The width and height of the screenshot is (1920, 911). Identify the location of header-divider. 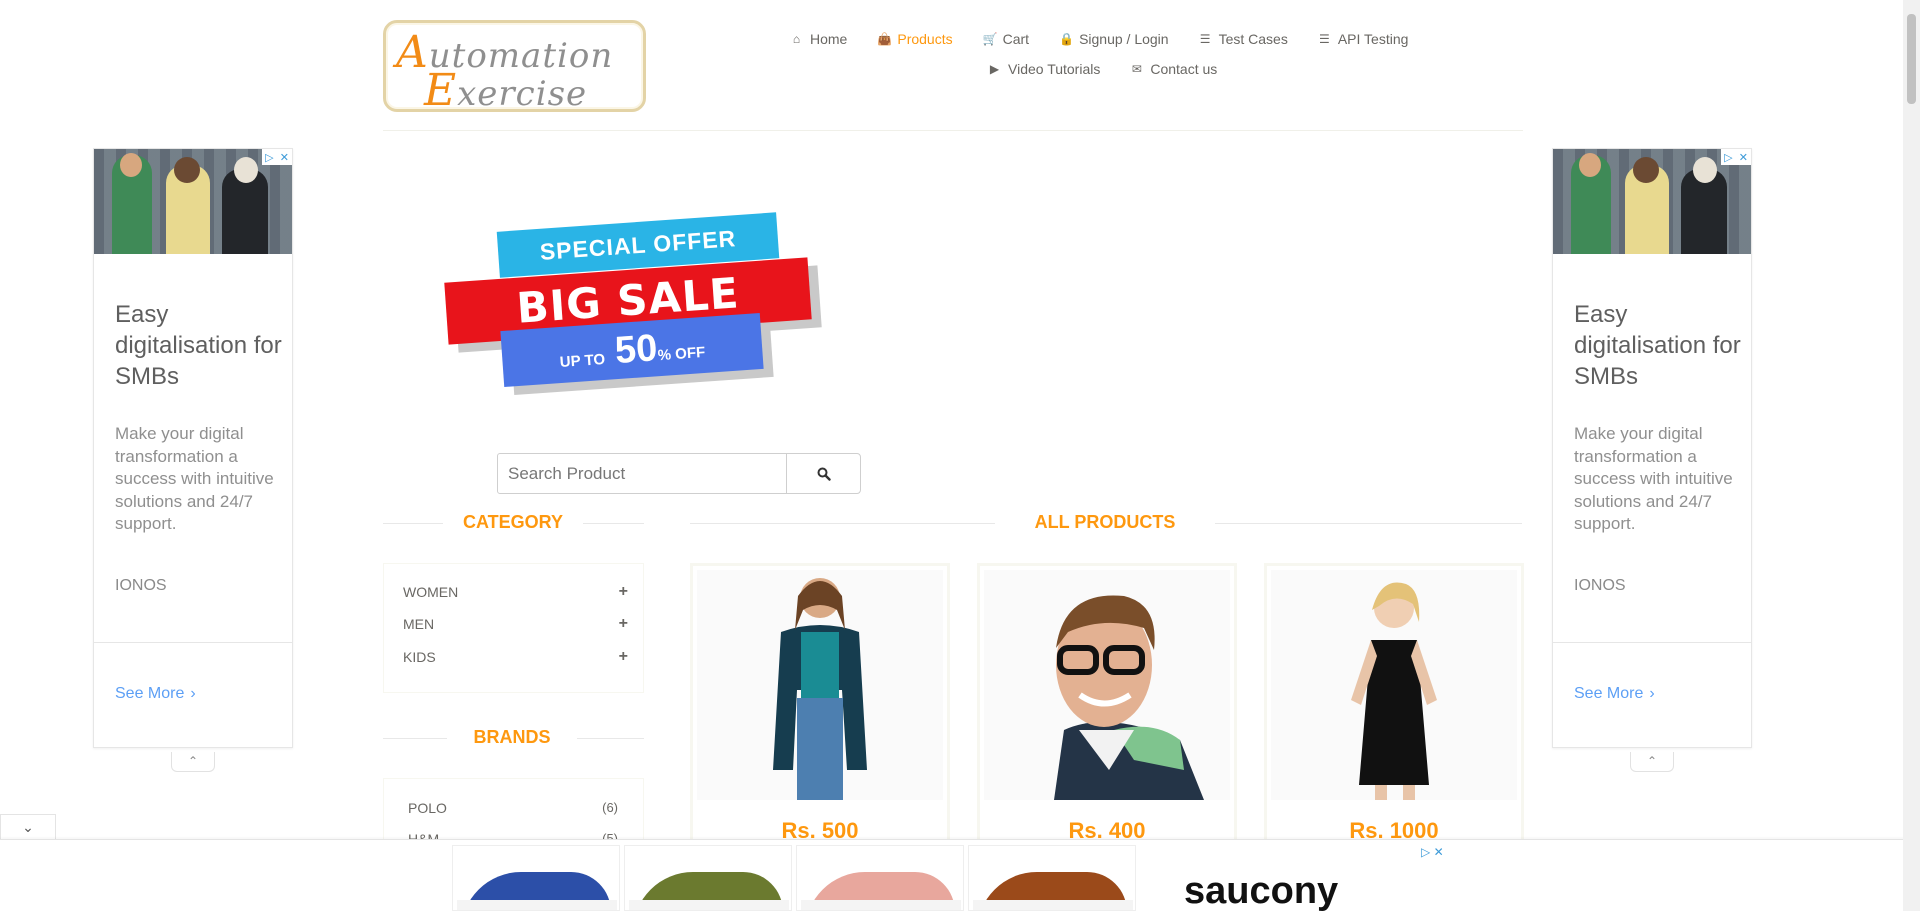
(953, 130).